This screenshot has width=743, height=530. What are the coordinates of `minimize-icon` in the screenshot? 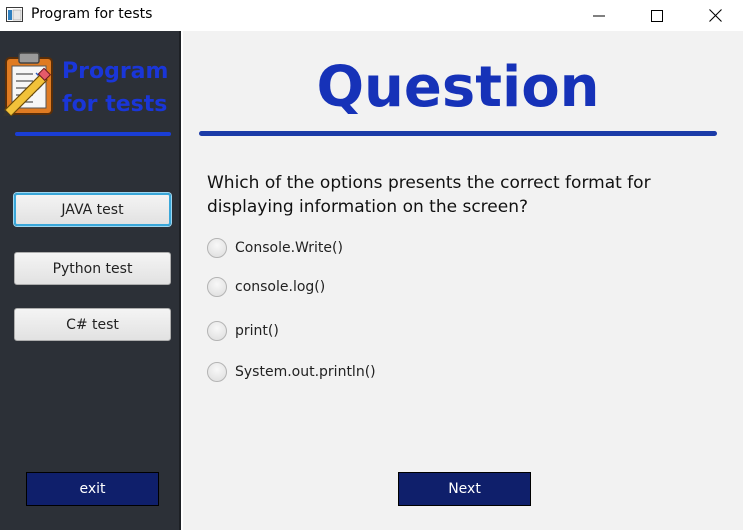 It's located at (599, 15).